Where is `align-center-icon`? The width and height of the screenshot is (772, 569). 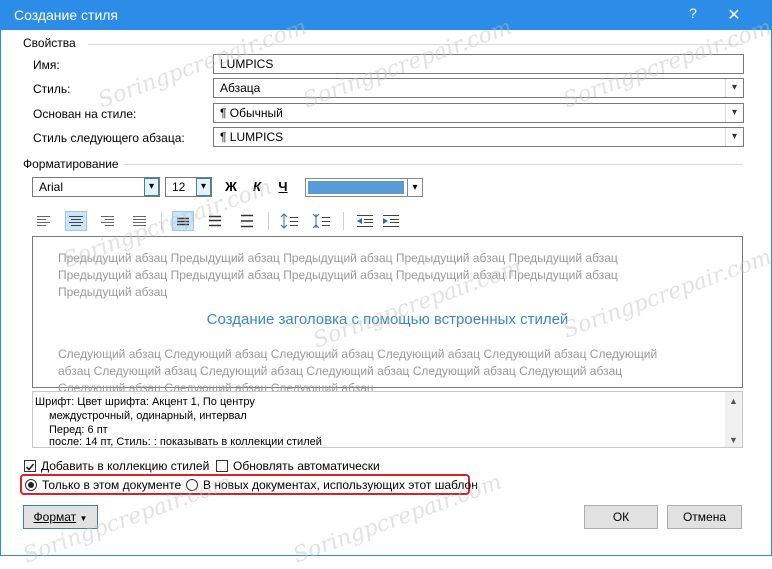 align-center-icon is located at coordinates (76, 221).